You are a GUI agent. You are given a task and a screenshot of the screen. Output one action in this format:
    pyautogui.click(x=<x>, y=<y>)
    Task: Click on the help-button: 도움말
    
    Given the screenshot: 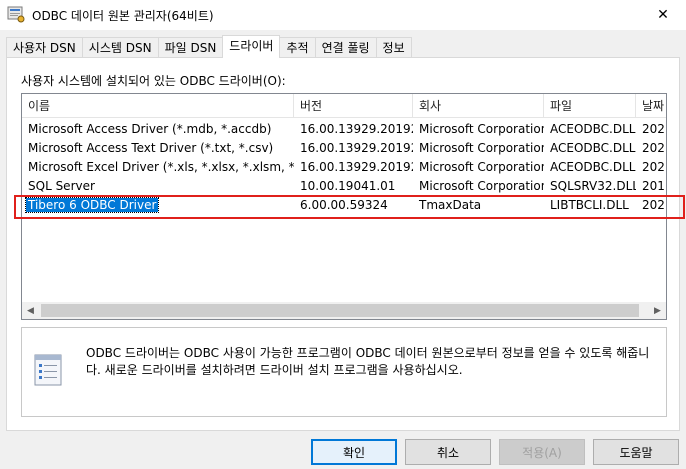 What is the action you would take?
    pyautogui.click(x=636, y=452)
    